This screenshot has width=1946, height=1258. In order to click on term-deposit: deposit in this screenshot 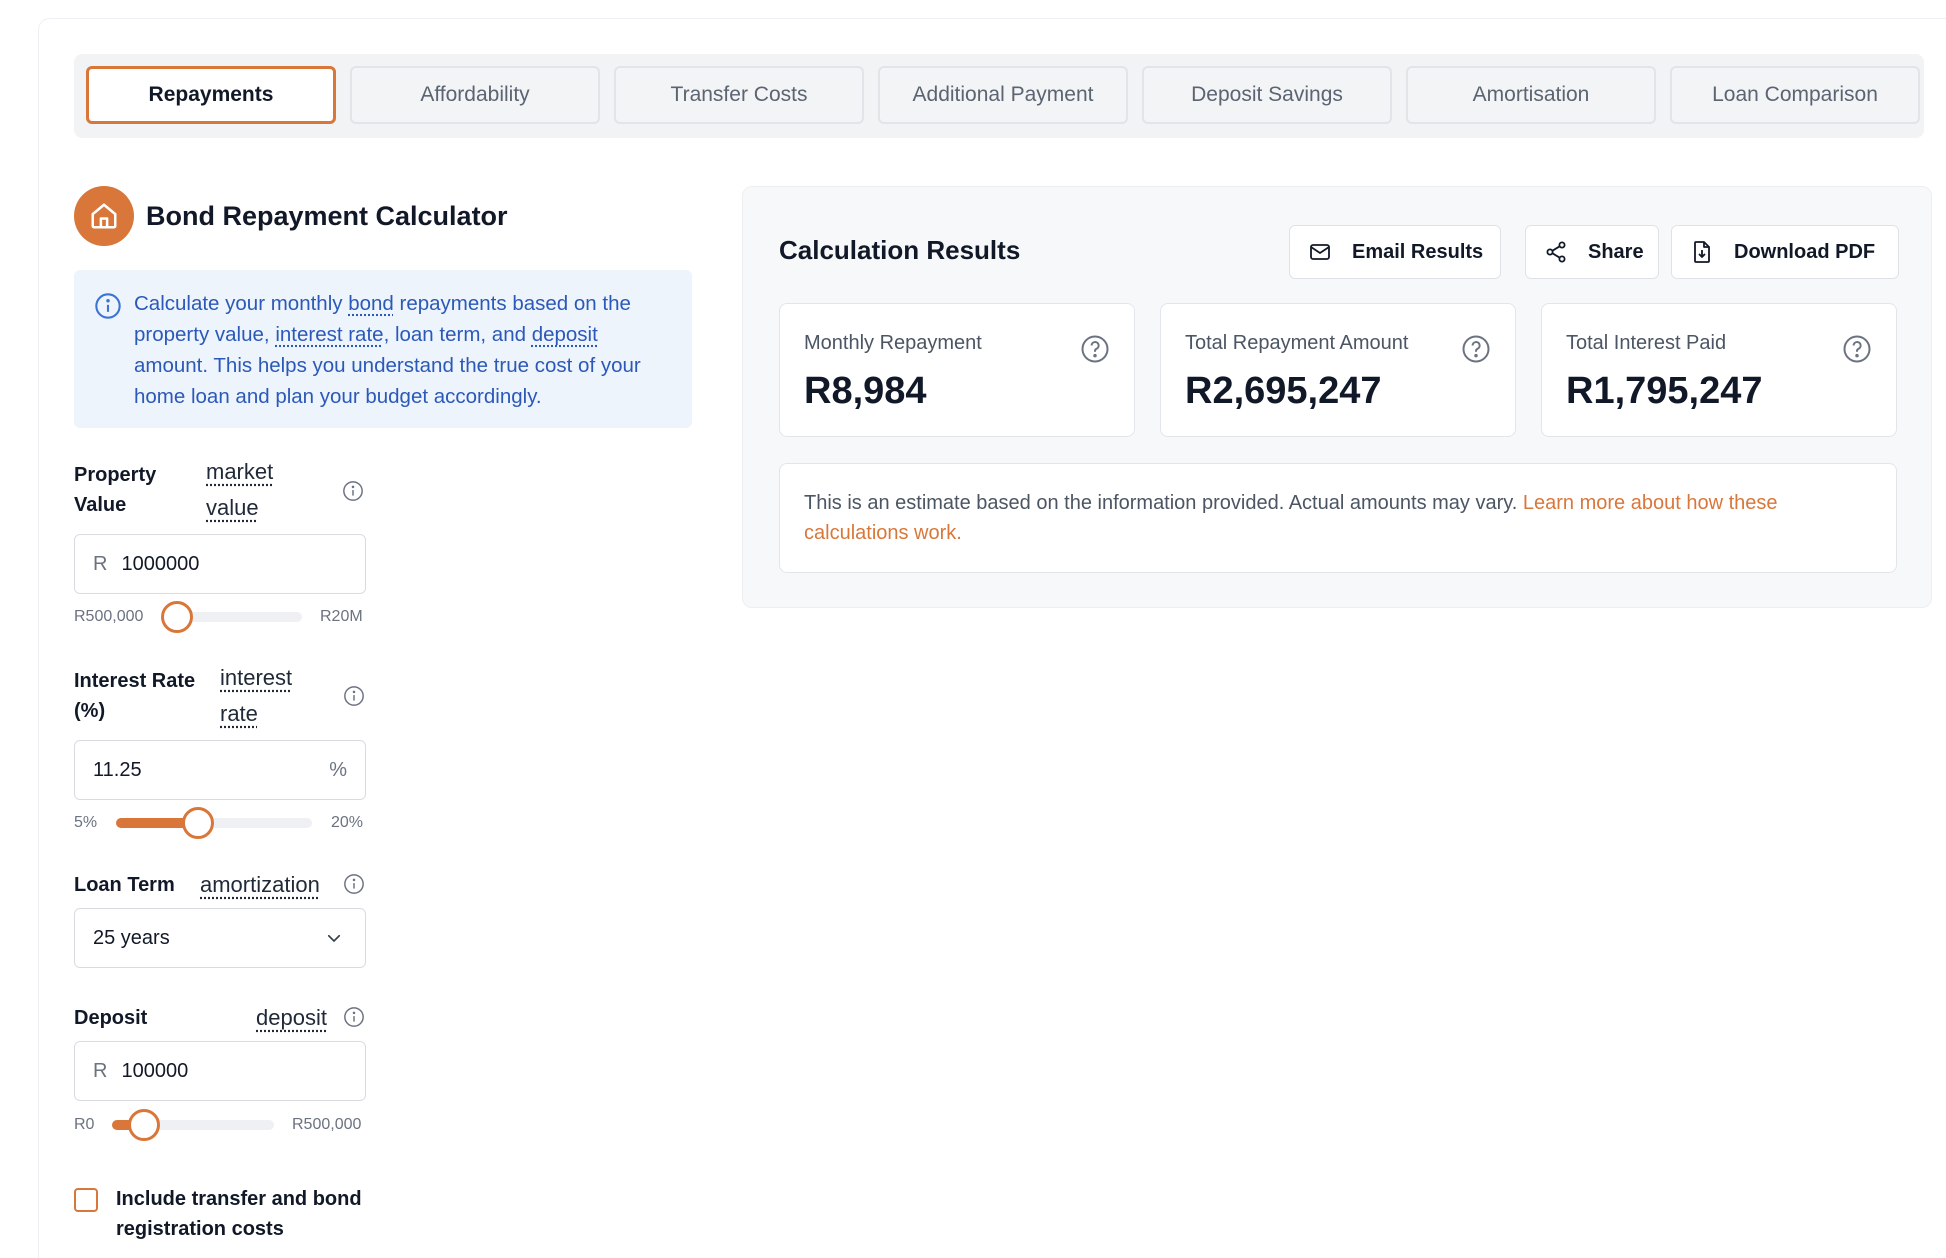, I will do `click(565, 334)`.